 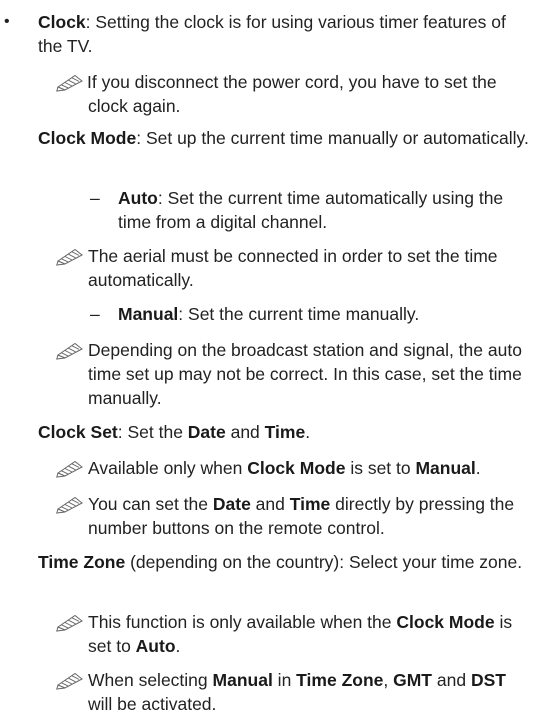 I want to click on manual-desc: : Set the current time manually., so click(x=299, y=314).